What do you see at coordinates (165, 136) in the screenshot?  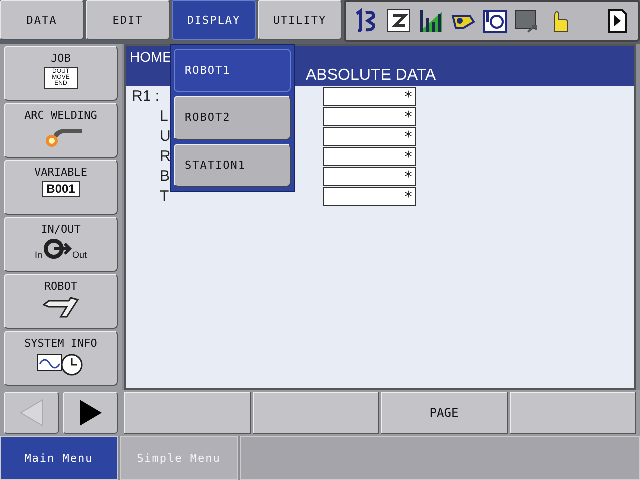 I see `axis-label: U` at bounding box center [165, 136].